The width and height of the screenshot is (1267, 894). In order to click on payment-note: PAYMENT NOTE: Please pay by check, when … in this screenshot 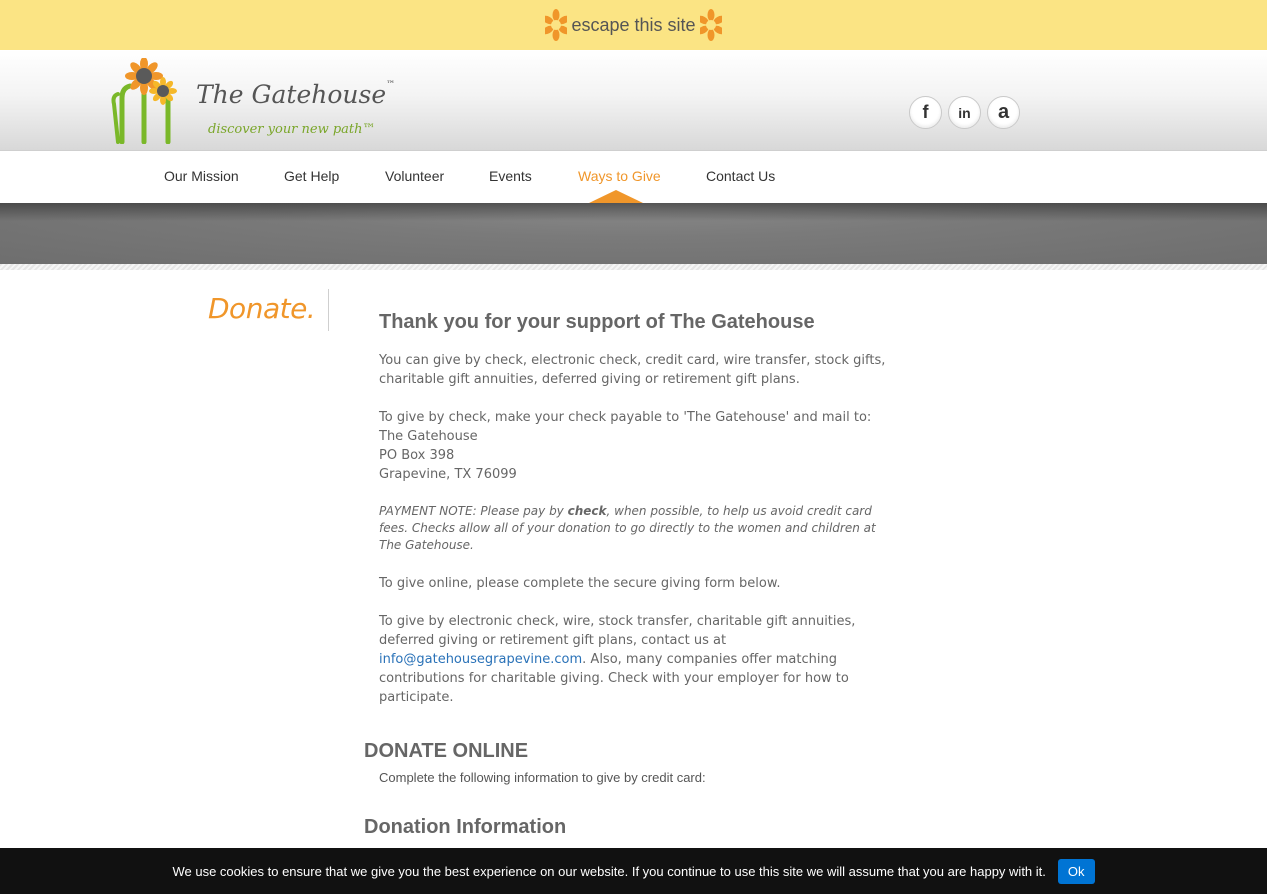, I will do `click(627, 528)`.